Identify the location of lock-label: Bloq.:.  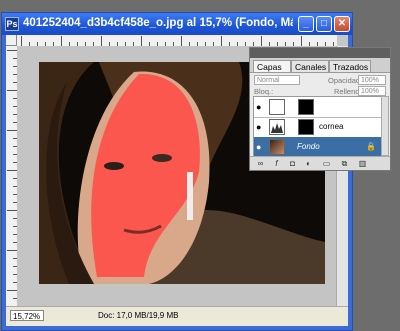
(264, 91).